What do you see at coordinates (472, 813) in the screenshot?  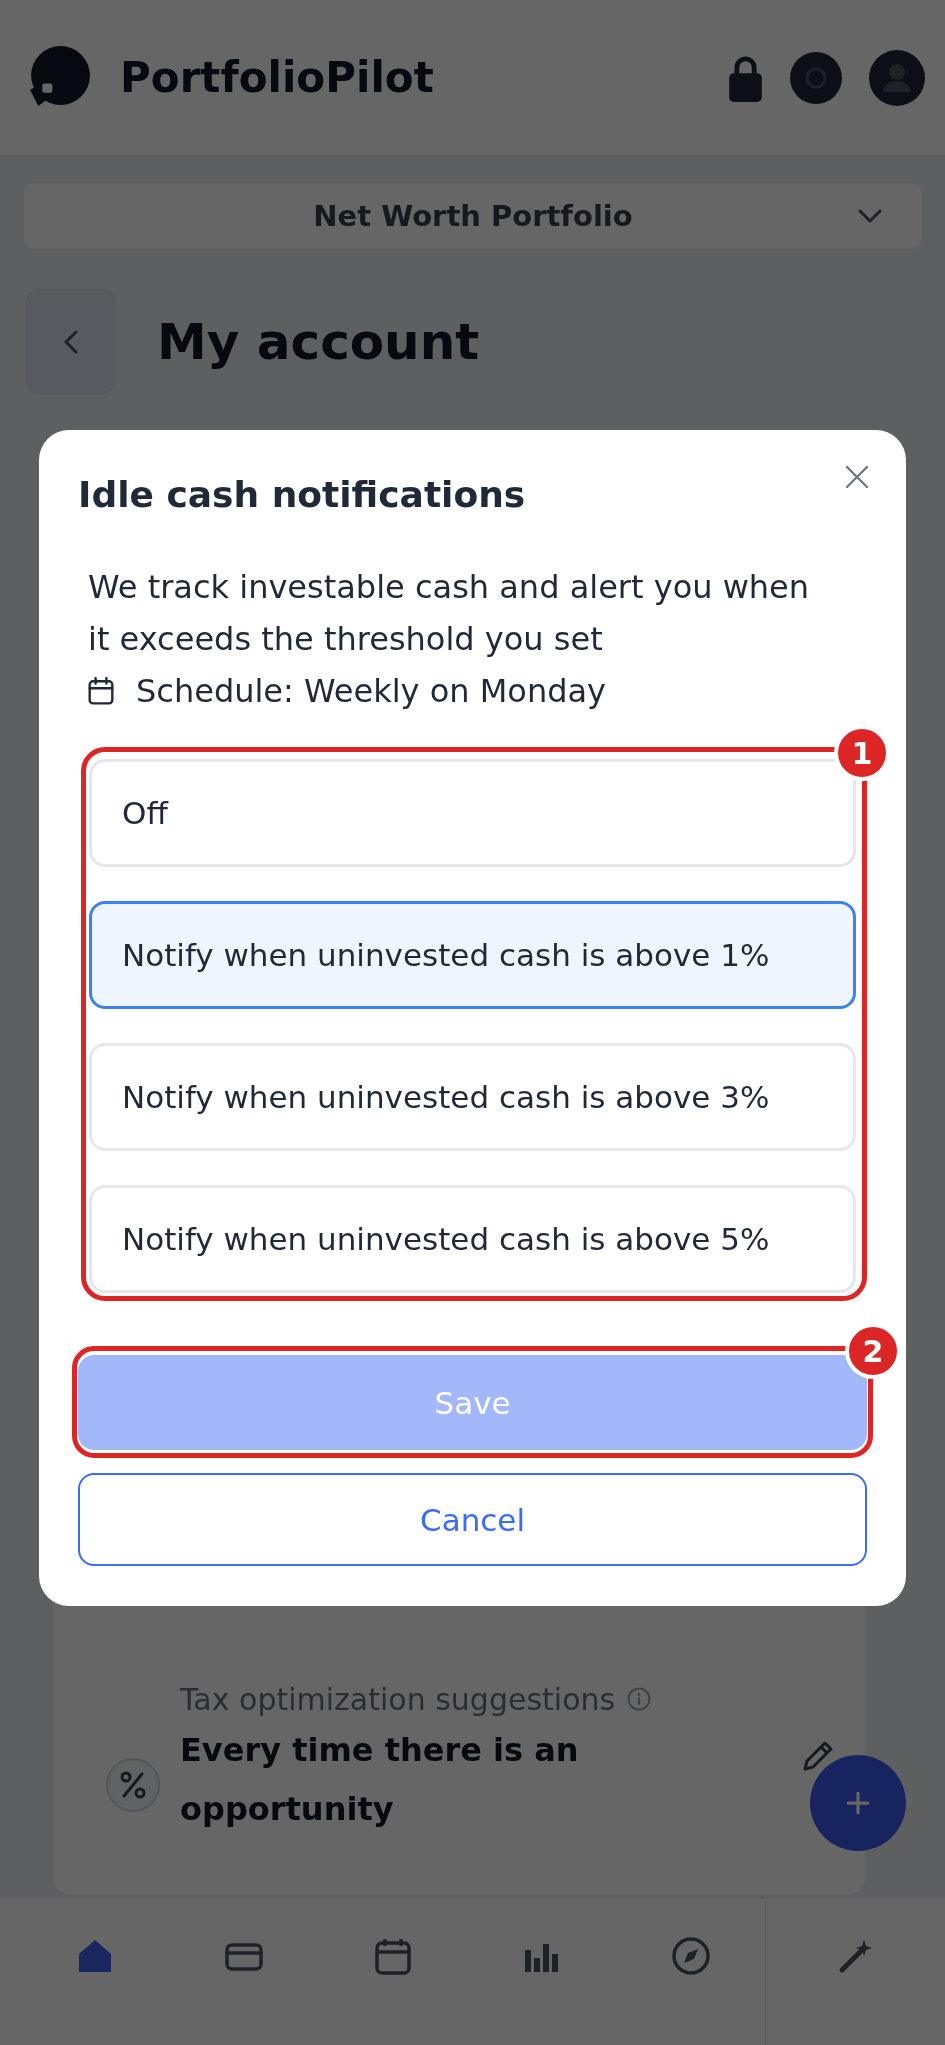 I see `option-card: Off` at bounding box center [472, 813].